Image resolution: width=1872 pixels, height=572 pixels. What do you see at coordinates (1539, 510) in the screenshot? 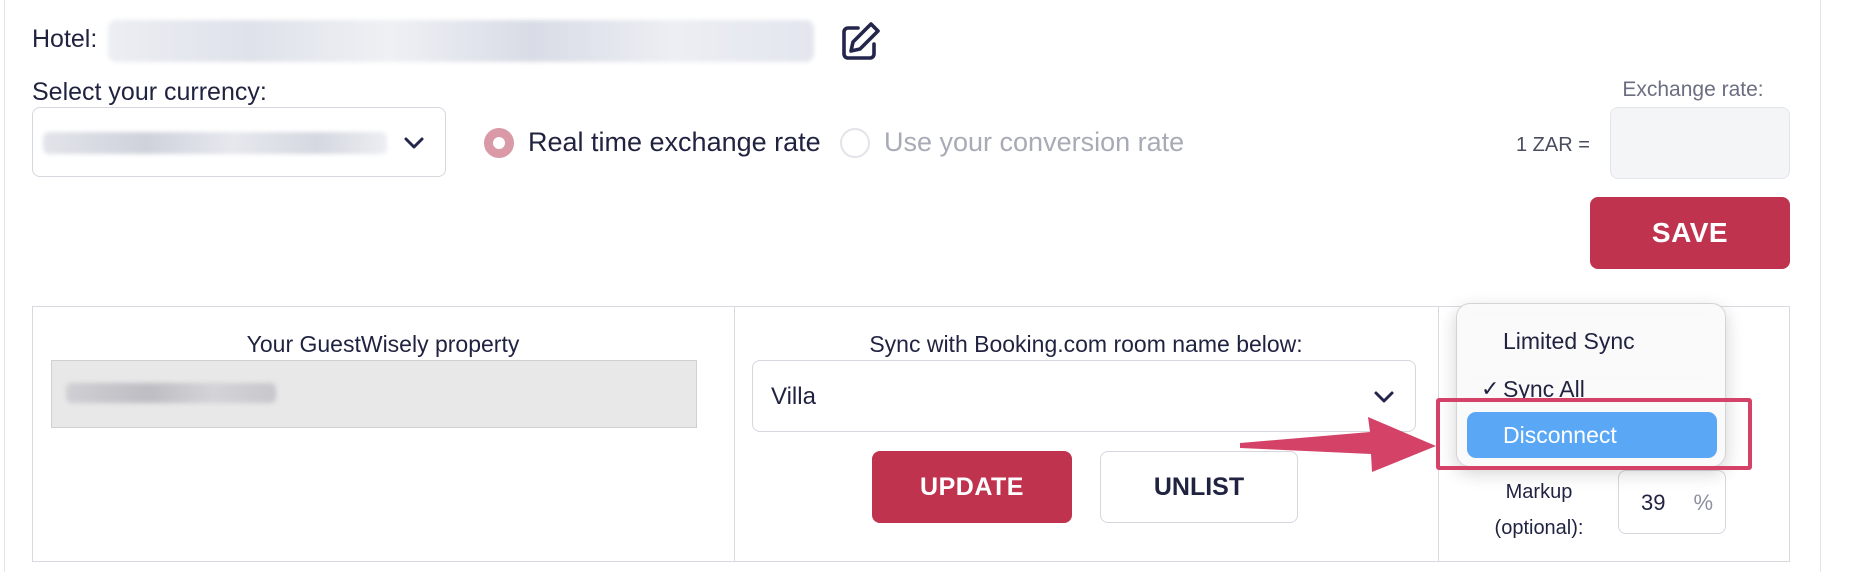
I see `markup-label: Markup (optional):` at bounding box center [1539, 510].